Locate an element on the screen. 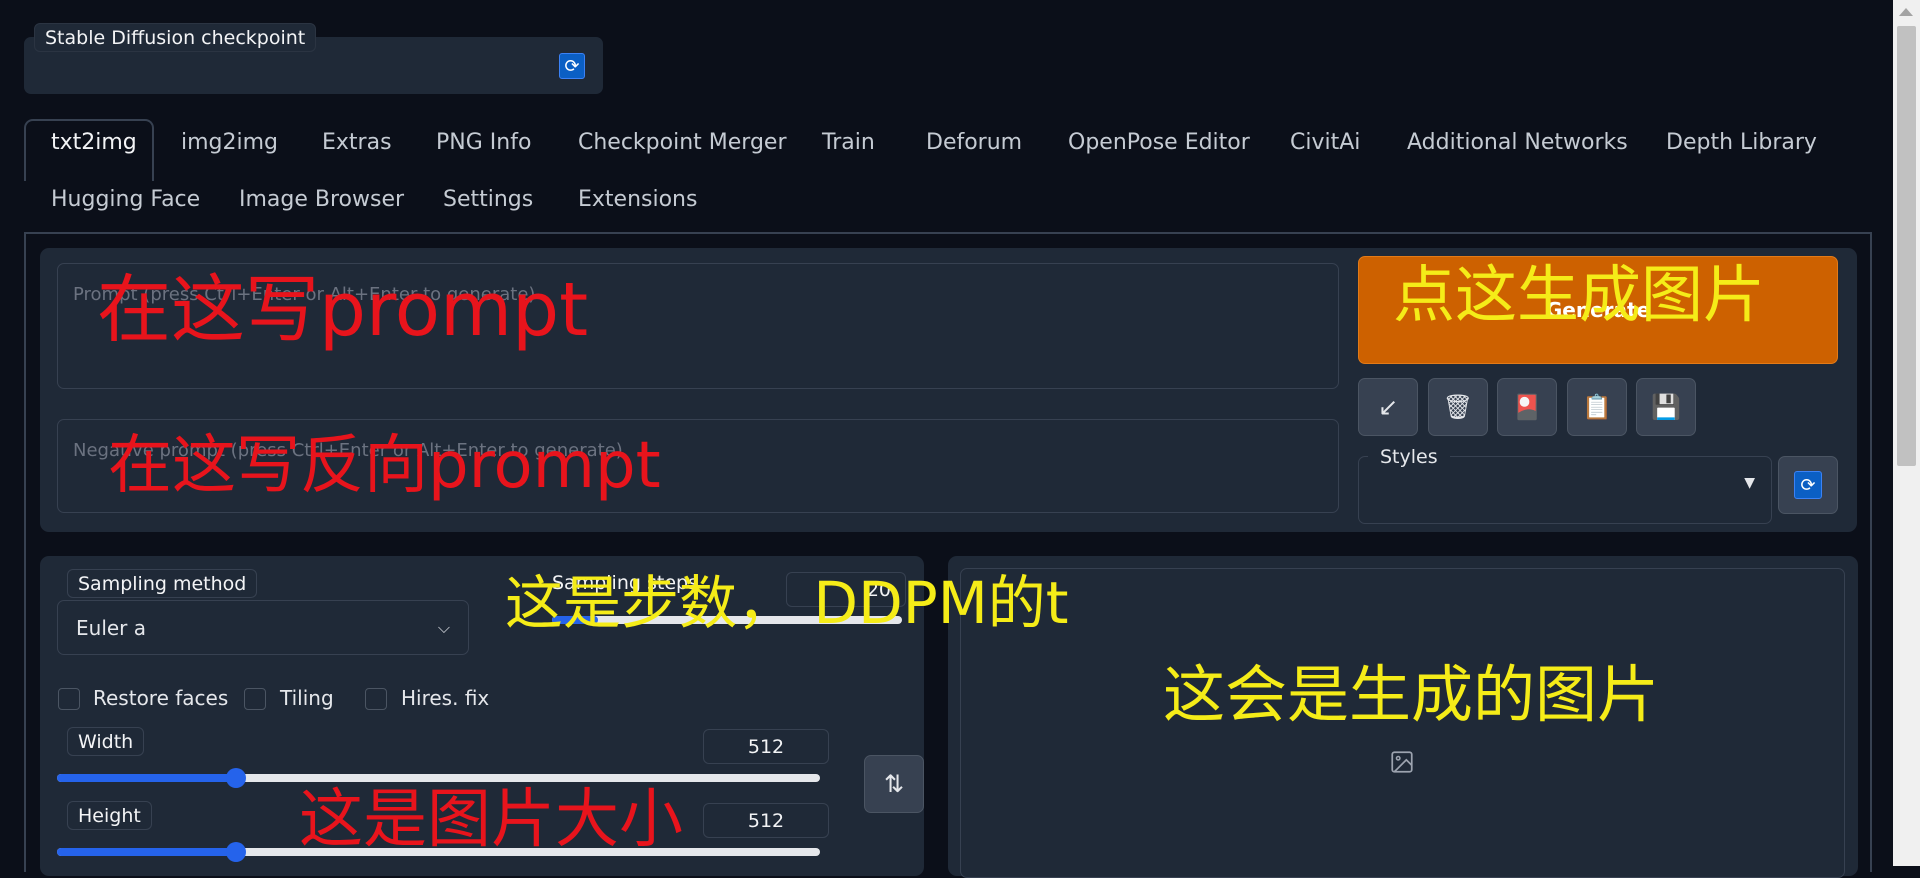 The height and width of the screenshot is (878, 1920). annotation-output: 这会是生成的图片 is located at coordinates (1411, 694).